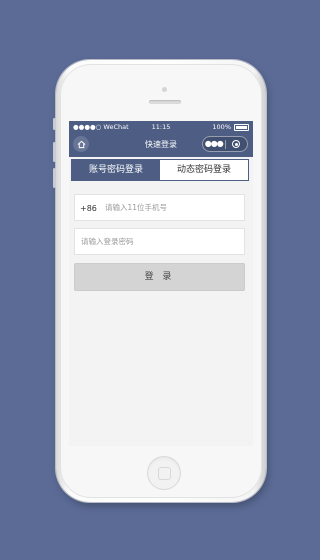 This screenshot has height=560, width=320. Describe the element at coordinates (164, 89) in the screenshot. I see `front-camera` at that location.